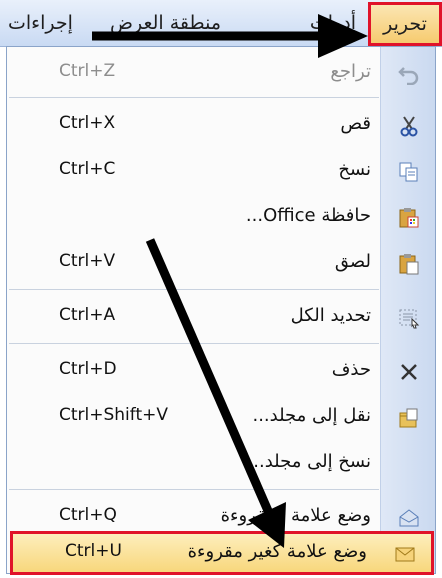 This screenshot has width=442, height=578. What do you see at coordinates (409, 518) in the screenshot?
I see `mark-read-icon` at bounding box center [409, 518].